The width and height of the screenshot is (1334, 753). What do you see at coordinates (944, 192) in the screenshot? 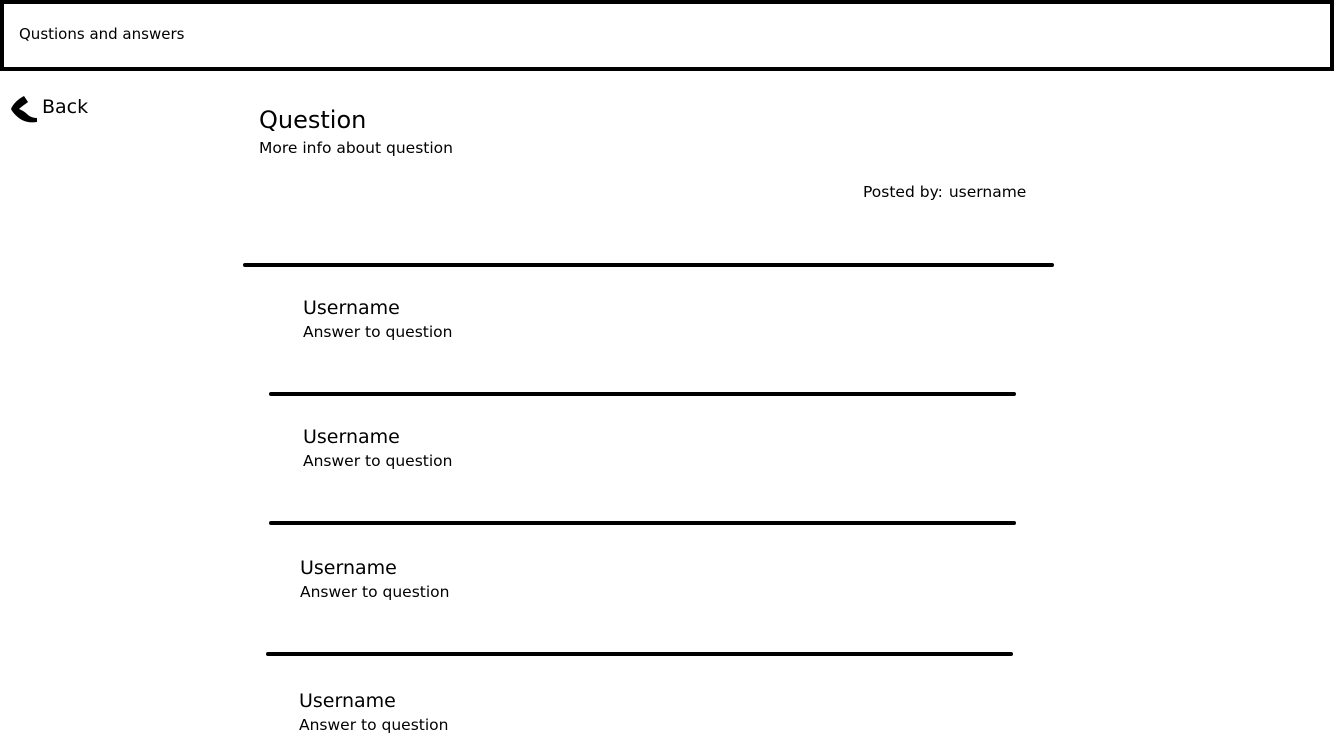
I see `posted-by: Posted by: username` at bounding box center [944, 192].